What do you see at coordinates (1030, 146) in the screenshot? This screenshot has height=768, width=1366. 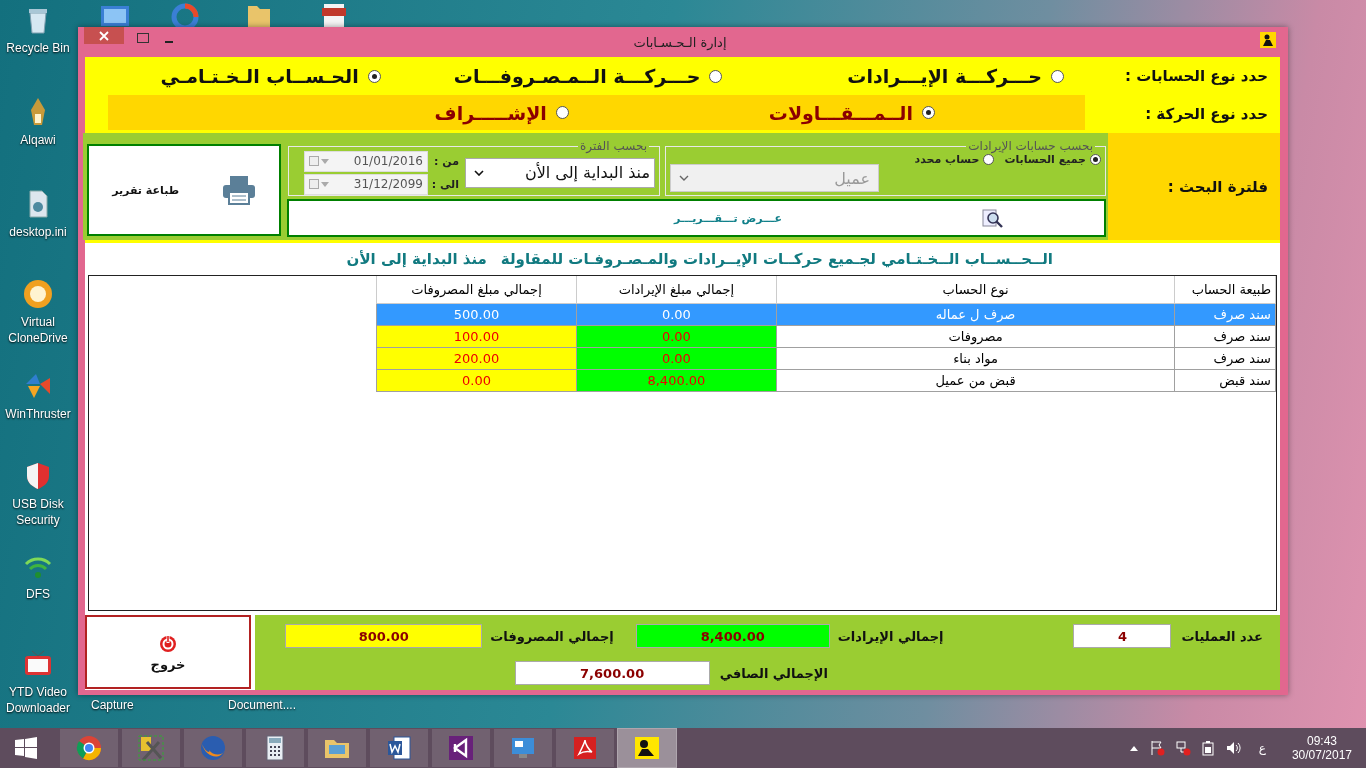 I see `group-title: بحسب حسابات الإيرادات` at bounding box center [1030, 146].